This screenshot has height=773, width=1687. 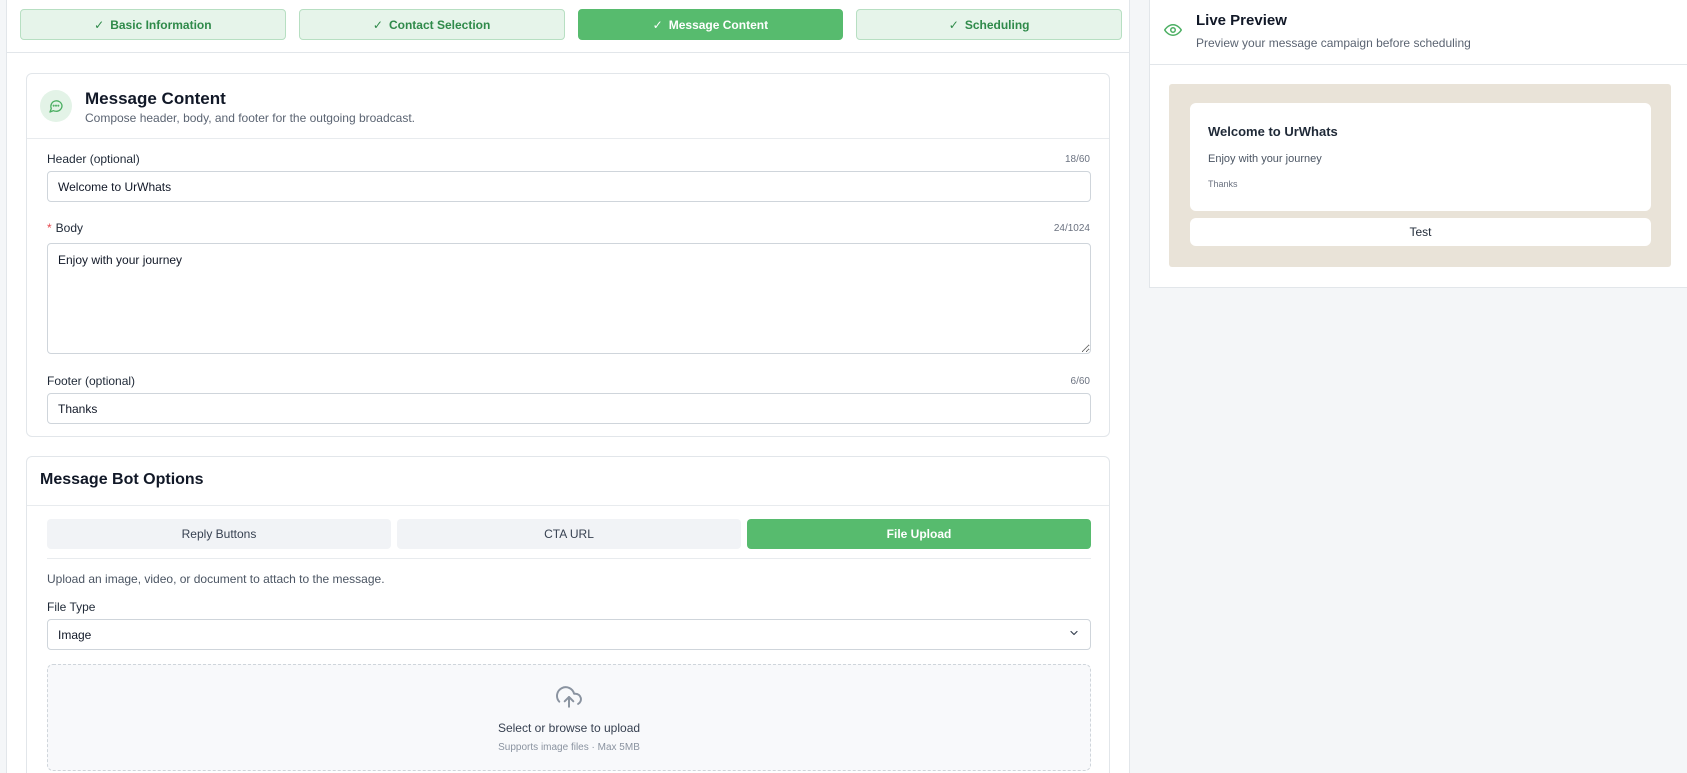 What do you see at coordinates (568, 52) in the screenshot?
I see `stepper-divider` at bounding box center [568, 52].